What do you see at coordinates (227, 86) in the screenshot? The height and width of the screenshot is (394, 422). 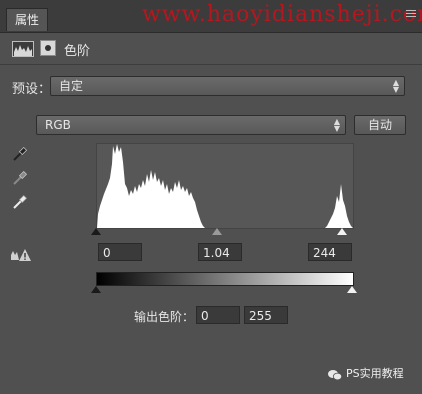 I see `preset-dropdown: 自定 ▲ ▼` at bounding box center [227, 86].